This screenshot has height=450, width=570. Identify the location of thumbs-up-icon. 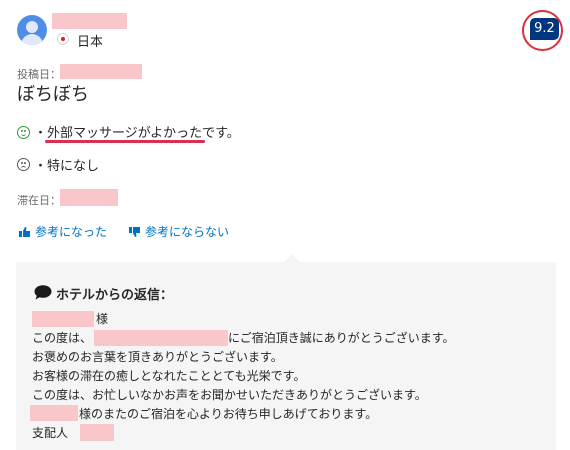
(24, 231).